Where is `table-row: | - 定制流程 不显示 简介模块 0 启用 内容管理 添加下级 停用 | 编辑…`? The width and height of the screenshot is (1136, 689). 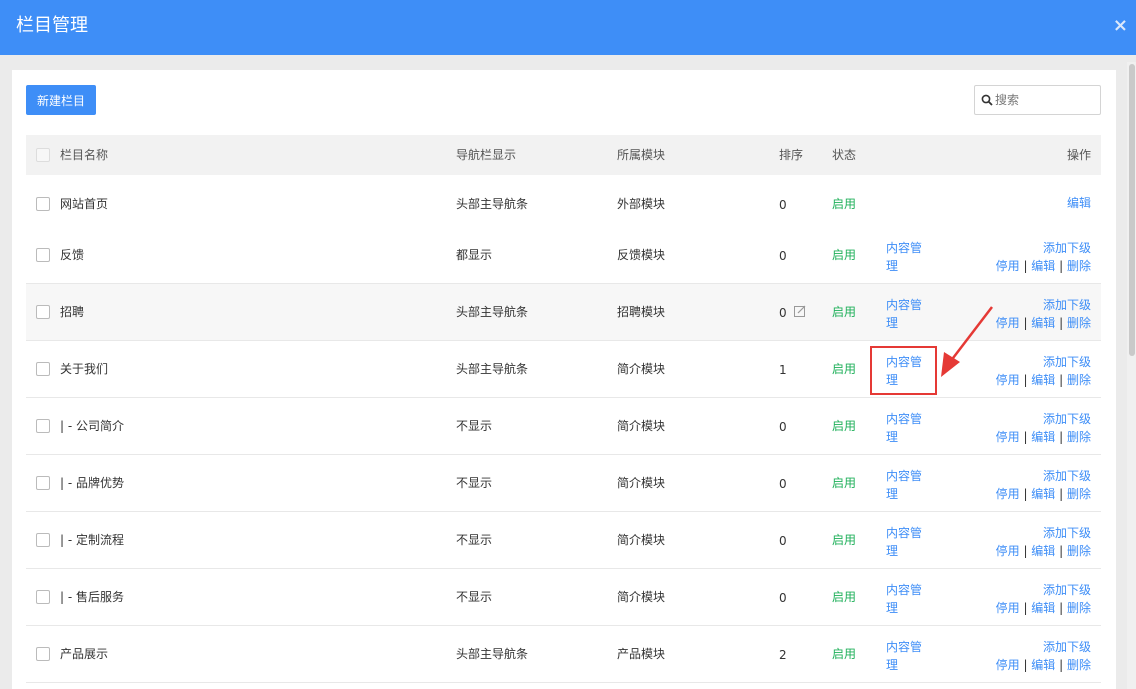
table-row: | - 定制流程 不显示 简介模块 0 启用 内容管理 添加下级 停用 | 编辑… is located at coordinates (563, 540).